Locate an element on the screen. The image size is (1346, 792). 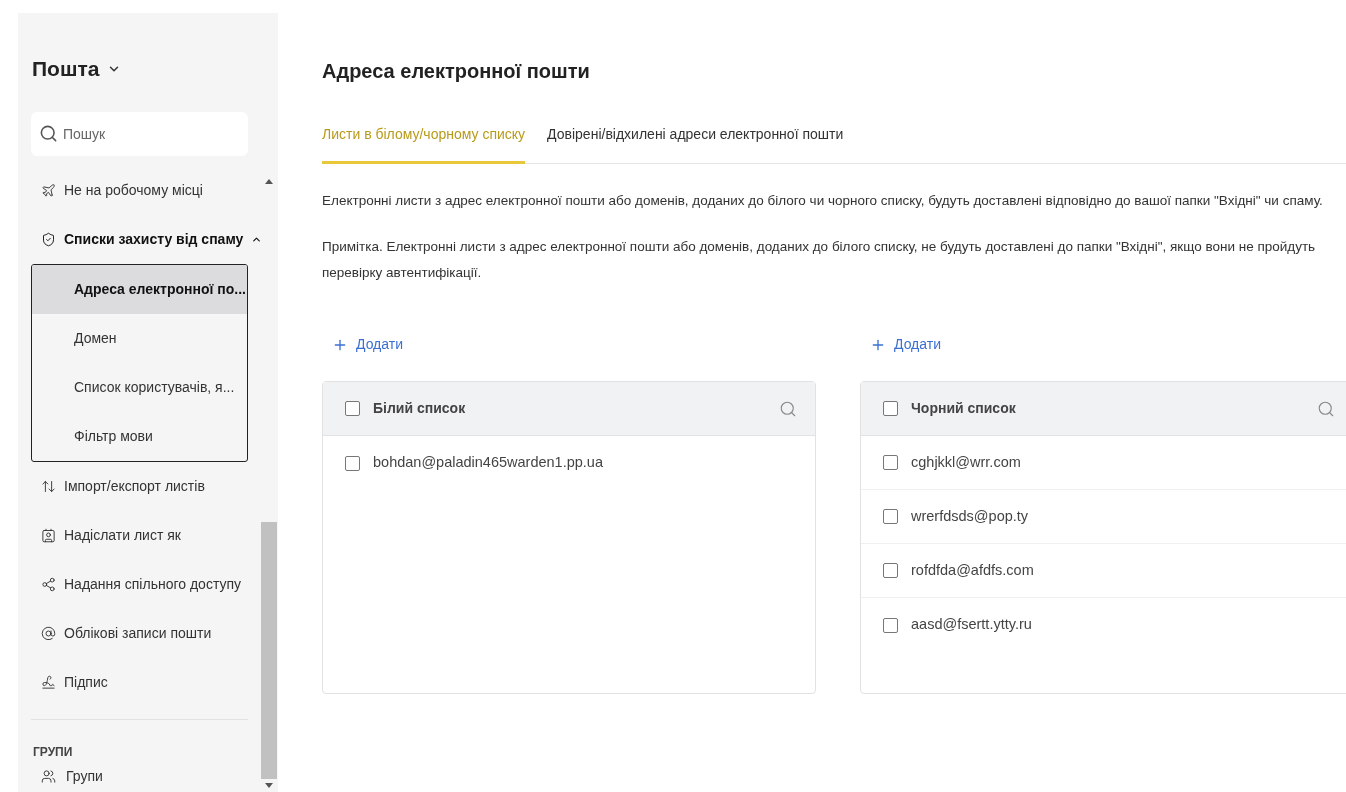
sidebar-item: Надання спільного доступу is located at coordinates (139, 584).